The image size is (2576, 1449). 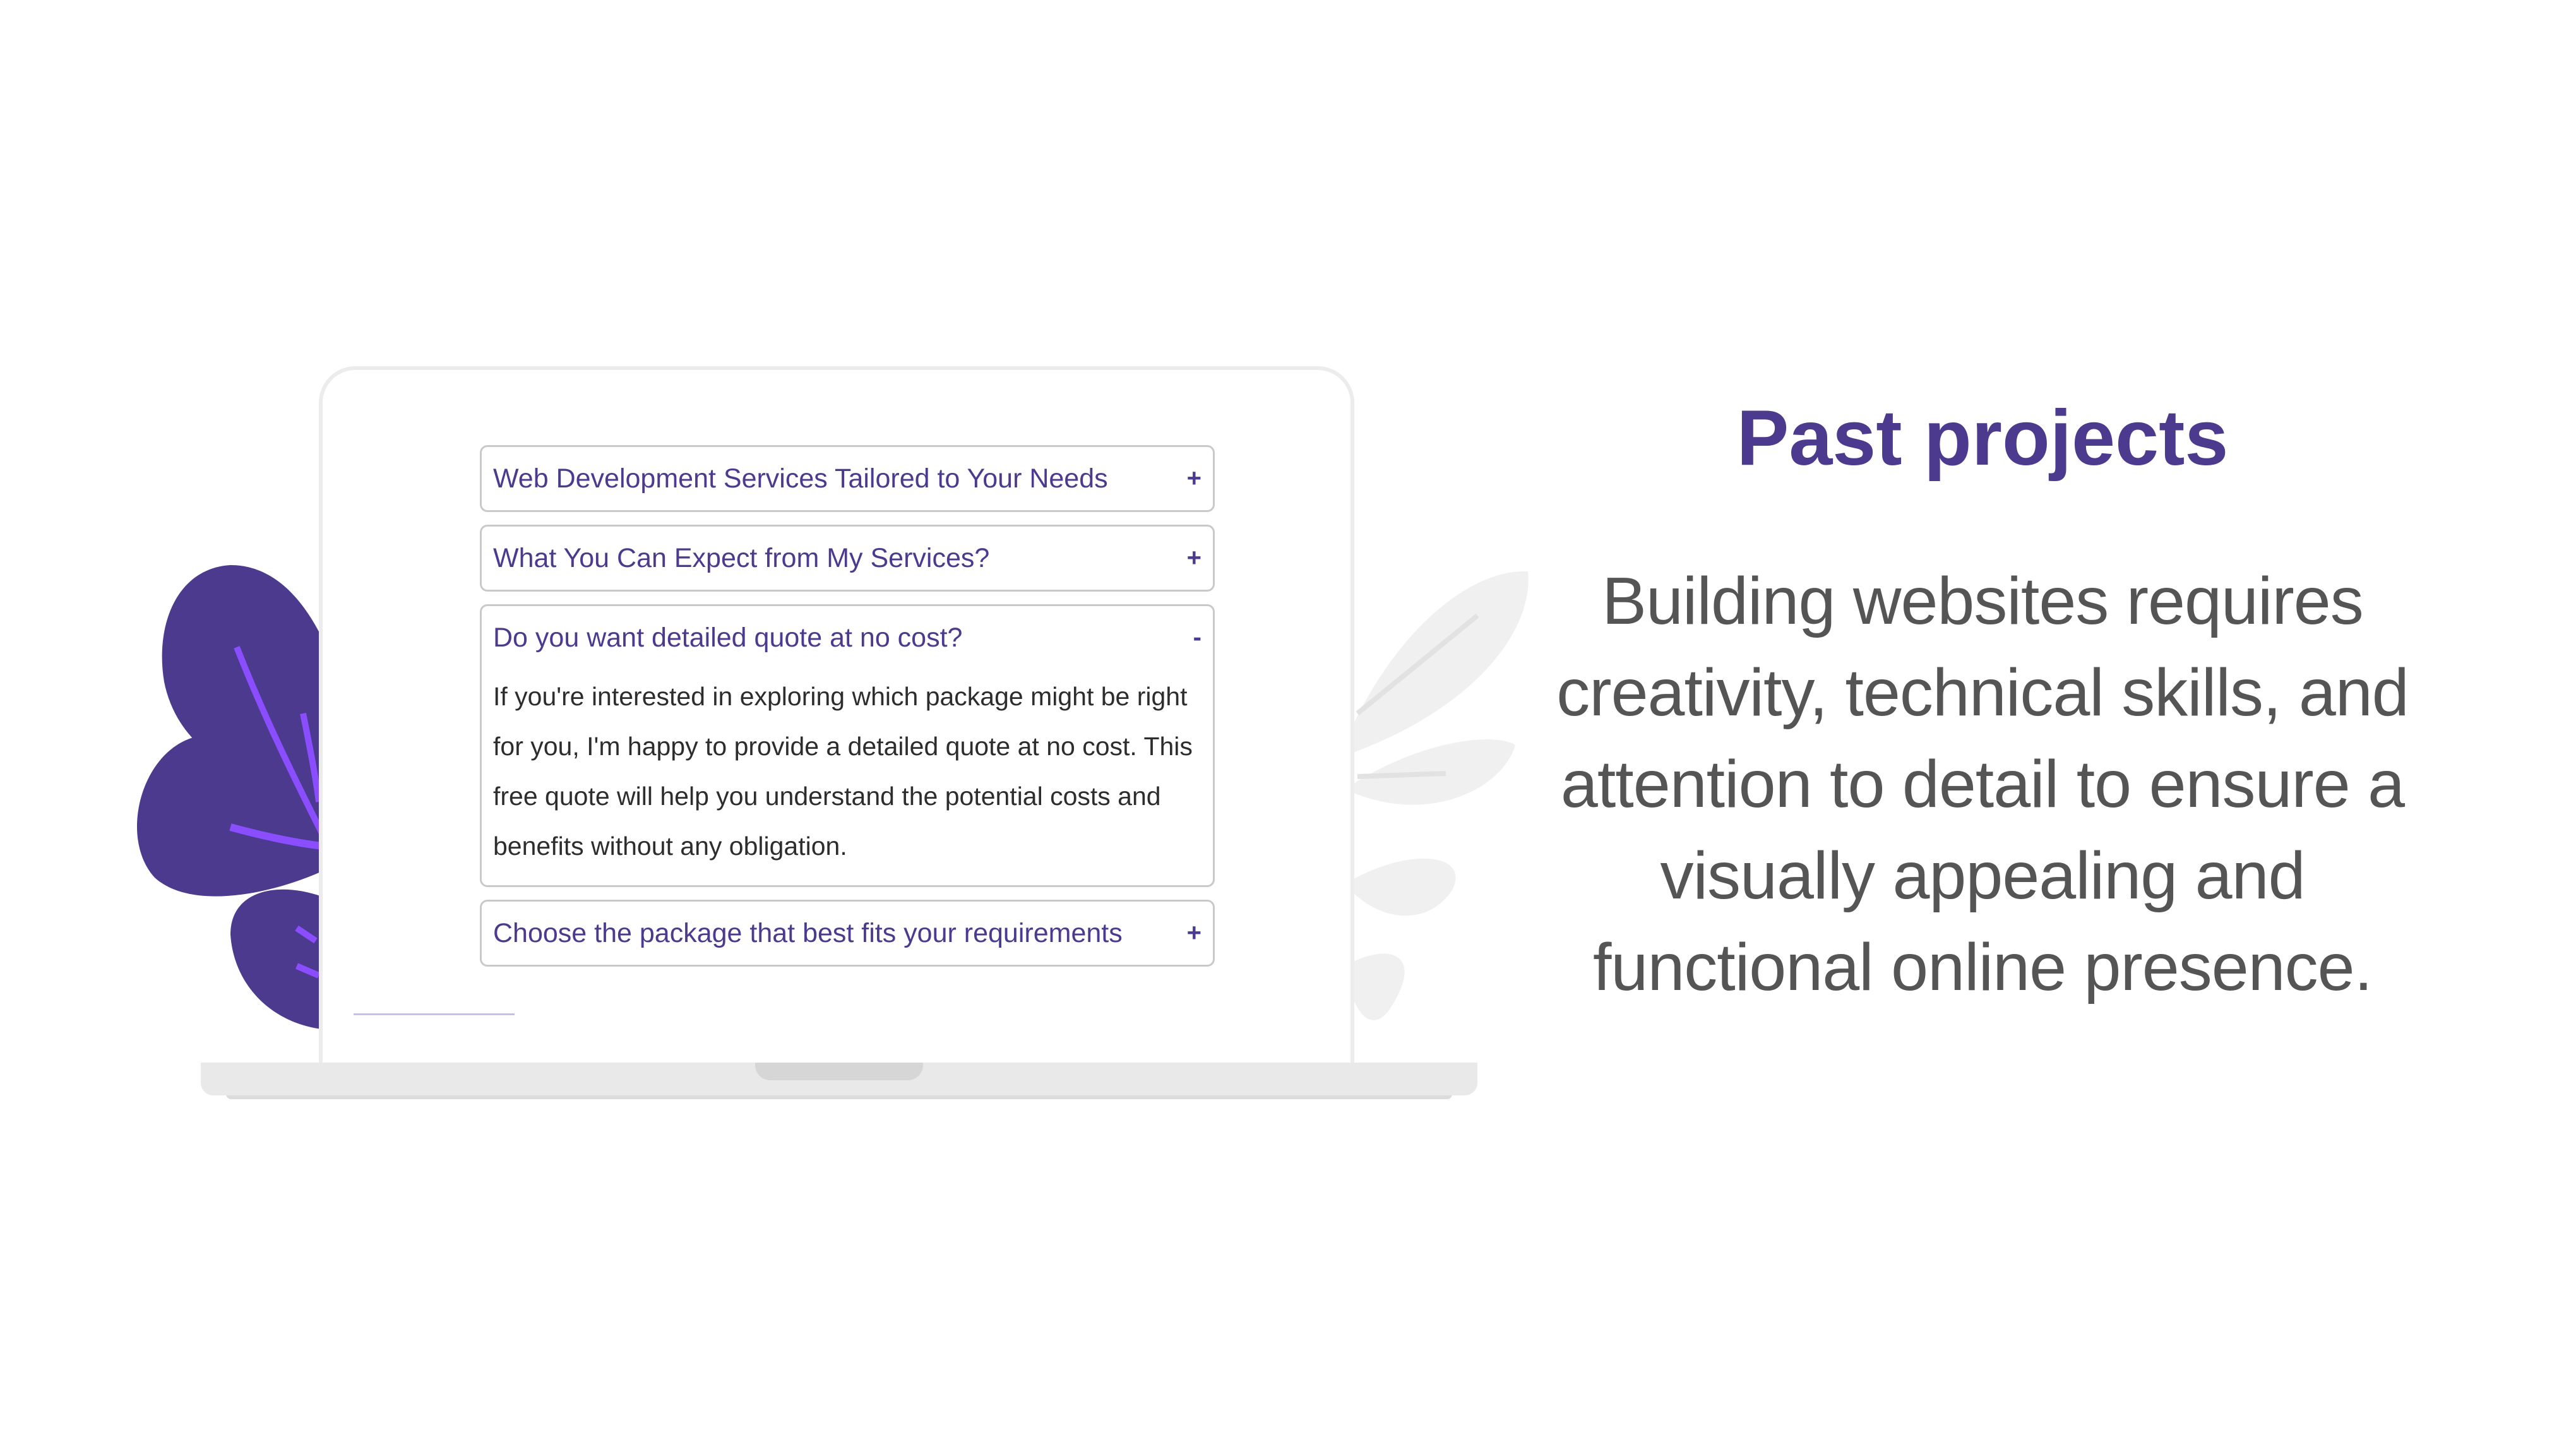 What do you see at coordinates (741, 557) in the screenshot?
I see `accordion-title: What You Can Expect from My Services?` at bounding box center [741, 557].